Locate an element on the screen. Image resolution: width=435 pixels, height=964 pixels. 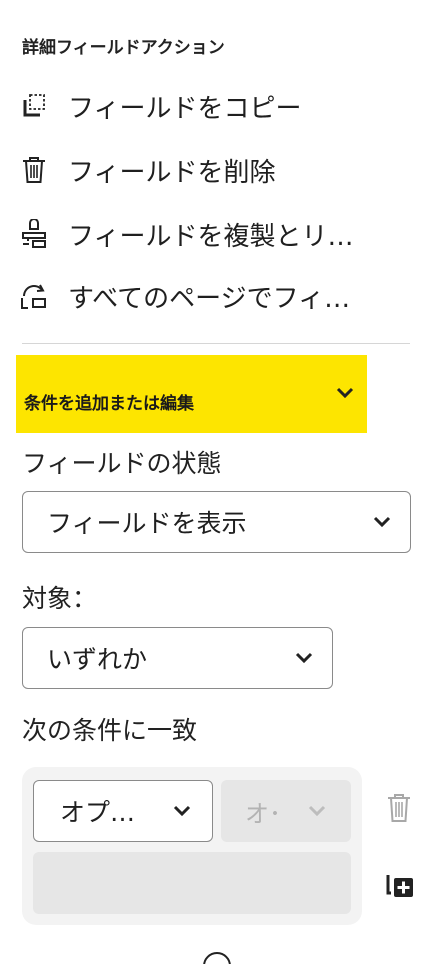
help-icon is located at coordinates (217, 958).